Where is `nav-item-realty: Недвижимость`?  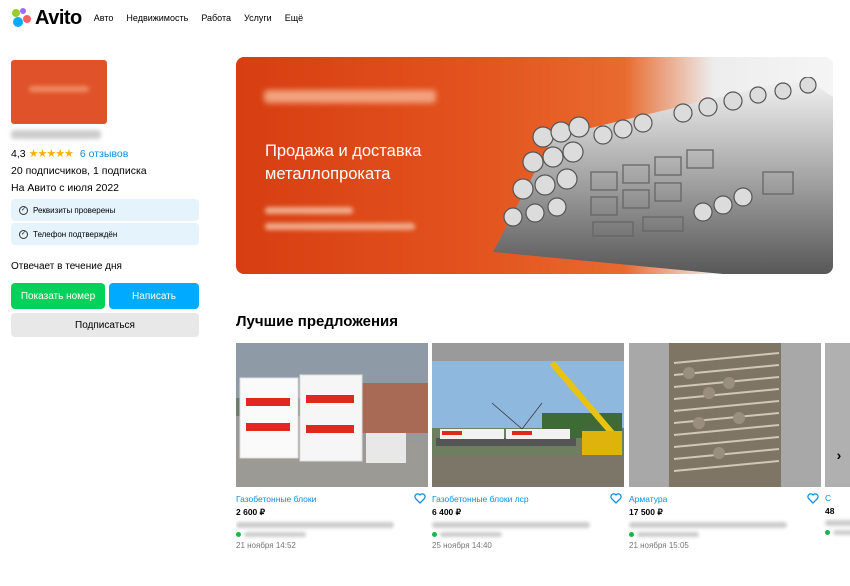 nav-item-realty: Недвижимость is located at coordinates (157, 18).